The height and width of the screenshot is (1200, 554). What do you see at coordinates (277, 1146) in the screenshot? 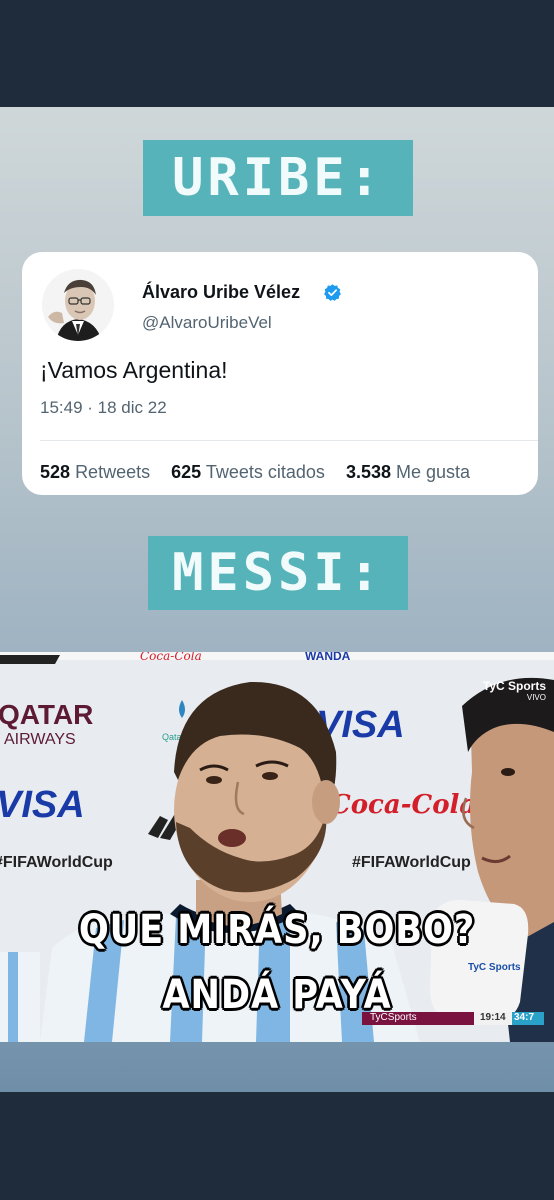
I see `bottom-bar` at bounding box center [277, 1146].